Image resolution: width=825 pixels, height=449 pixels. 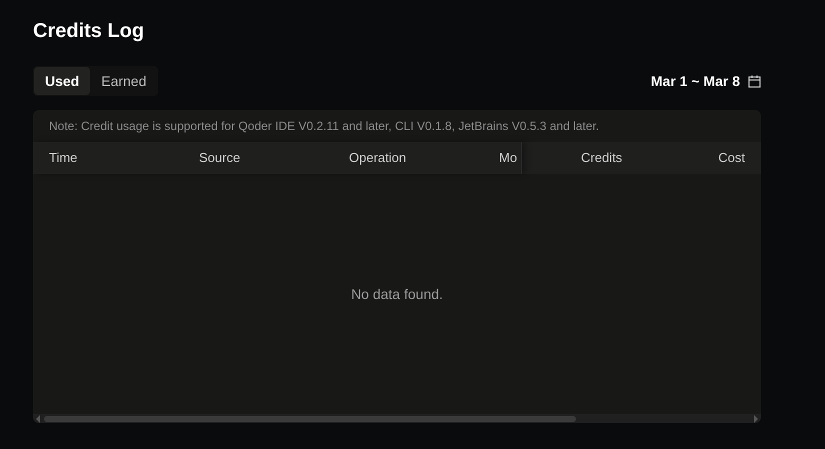 I want to click on empty-message: No data found., so click(x=397, y=294).